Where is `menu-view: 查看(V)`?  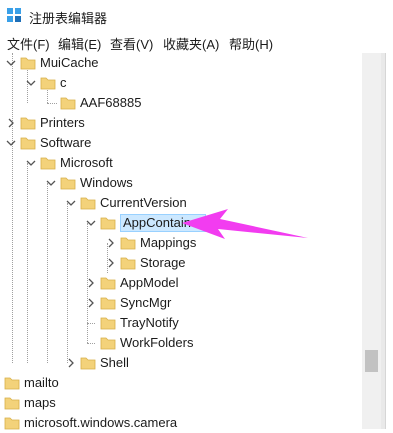 menu-view: 查看(V) is located at coordinates (131, 43).